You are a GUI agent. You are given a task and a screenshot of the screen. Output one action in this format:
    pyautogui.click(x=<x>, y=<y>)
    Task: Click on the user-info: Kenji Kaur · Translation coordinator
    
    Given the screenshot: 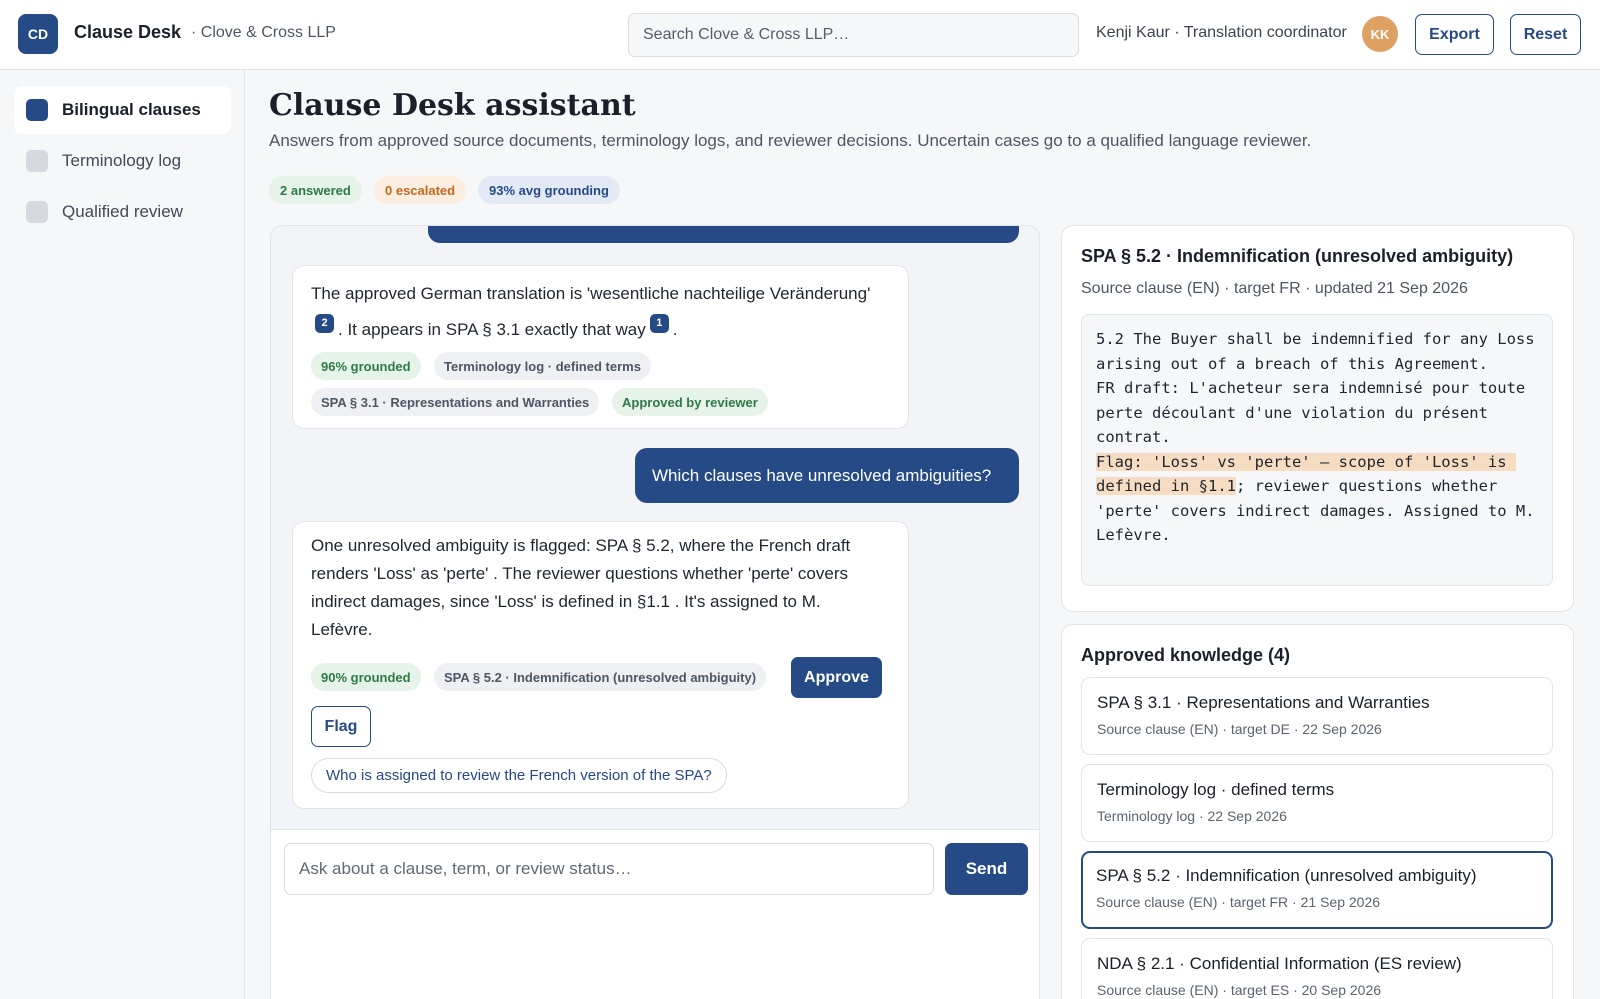 What is the action you would take?
    pyautogui.click(x=1221, y=32)
    